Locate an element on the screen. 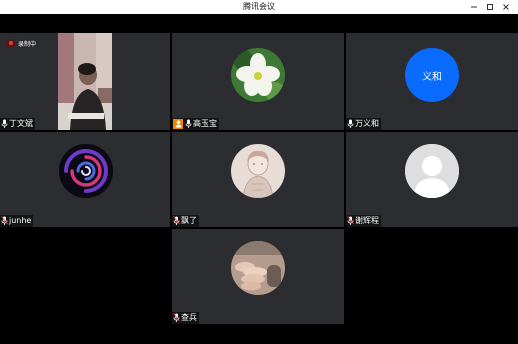  participant-name-tag: 丁文斌 is located at coordinates (17, 124).